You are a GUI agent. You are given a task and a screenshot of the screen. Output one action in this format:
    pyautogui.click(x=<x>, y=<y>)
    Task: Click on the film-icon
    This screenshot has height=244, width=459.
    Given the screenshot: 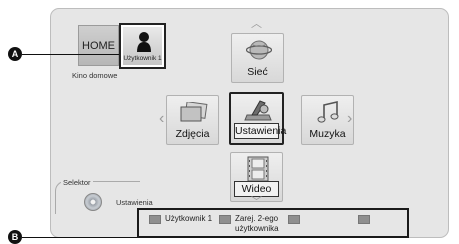 What is the action you would take?
    pyautogui.click(x=258, y=169)
    